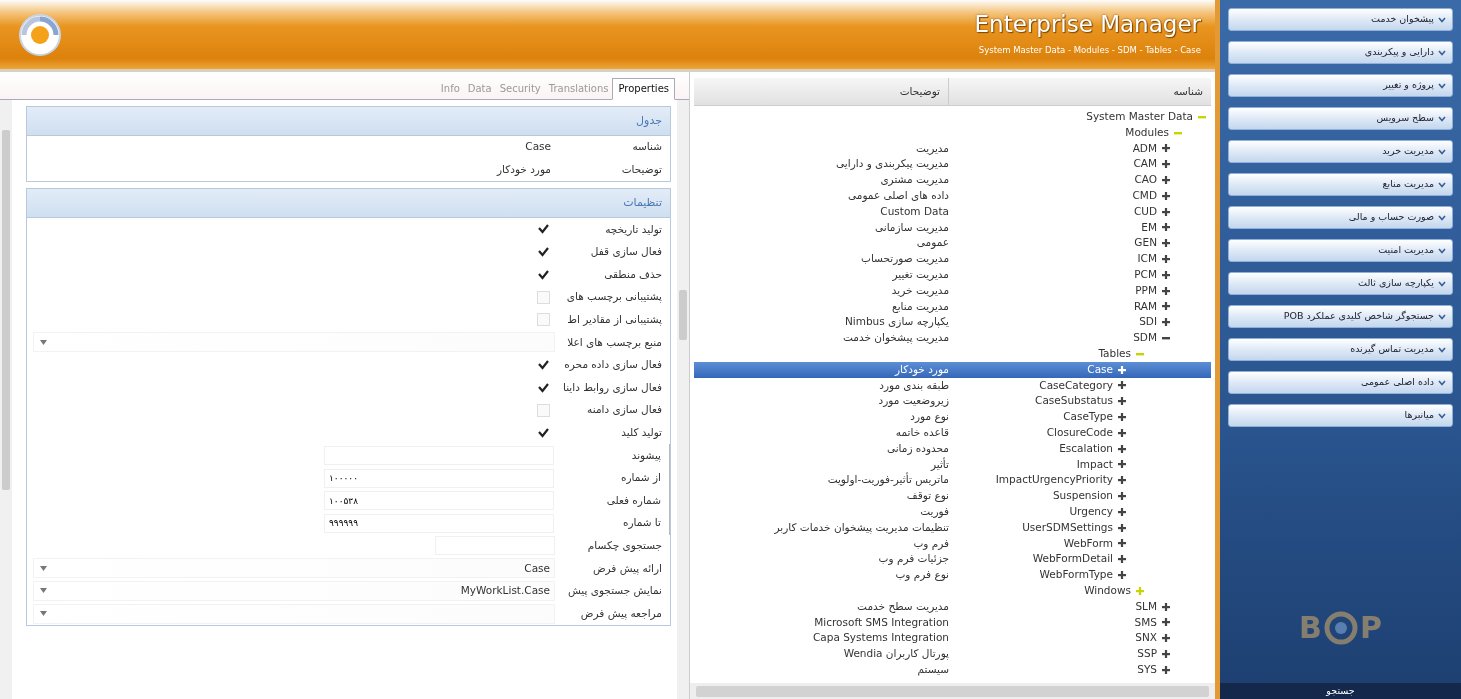 This screenshot has width=1461, height=699. I want to click on tree-cell-text: SDI, so click(1148, 322).